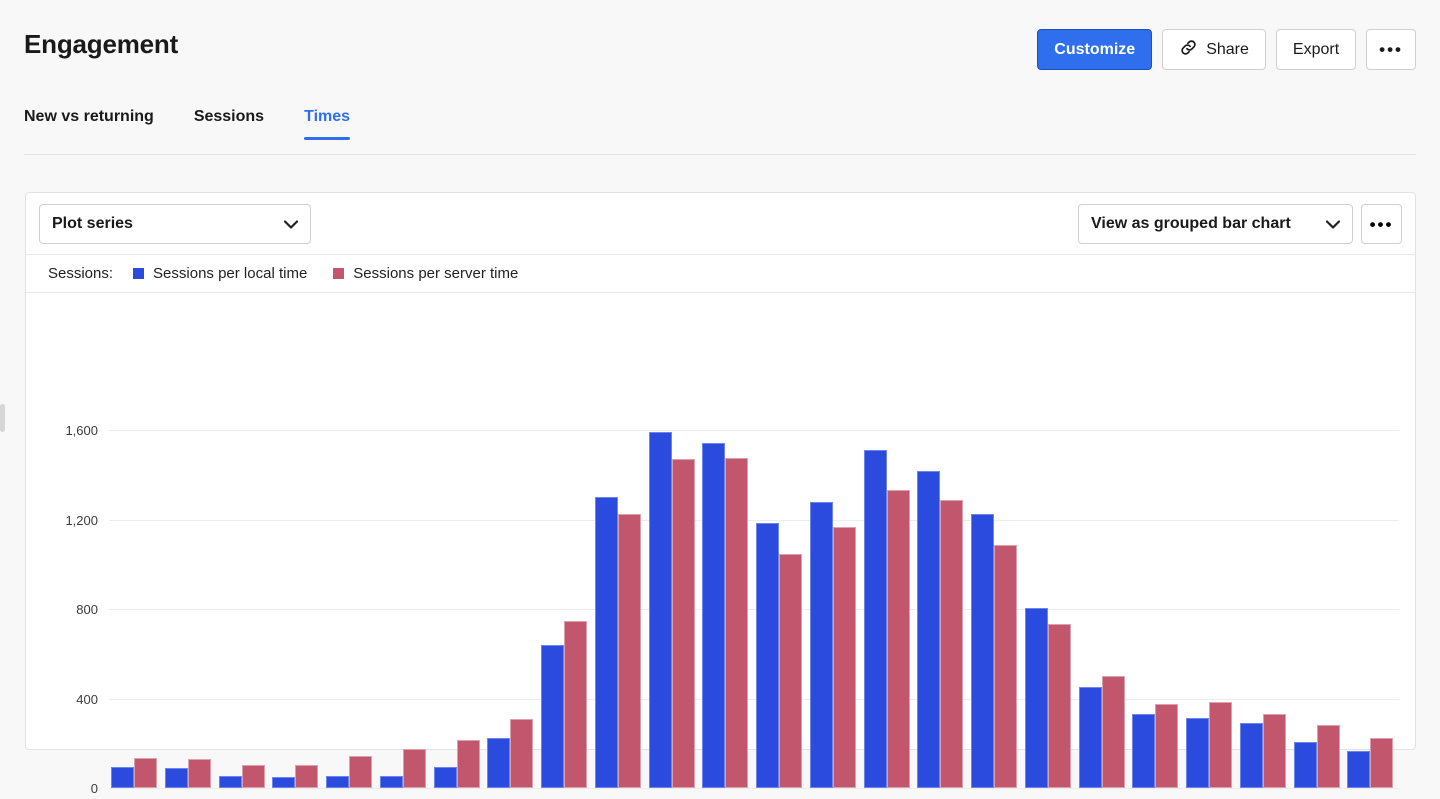 Image resolution: width=1440 pixels, height=799 pixels. Describe the element at coordinates (92, 223) in the screenshot. I see `plot-series-select-value: Plot series` at that location.